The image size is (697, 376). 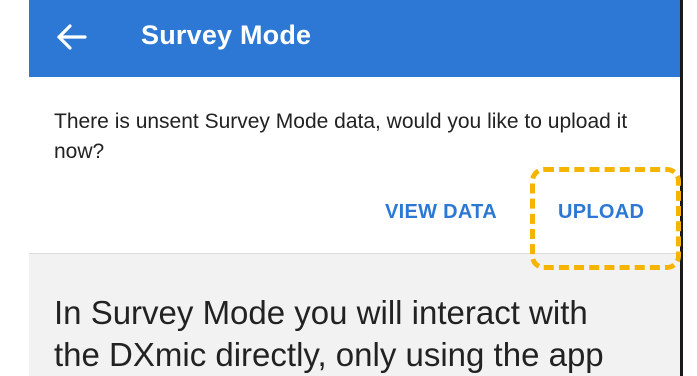 I want to click on description-line-2: the DXmic directly, only using the app, so click(x=329, y=354).